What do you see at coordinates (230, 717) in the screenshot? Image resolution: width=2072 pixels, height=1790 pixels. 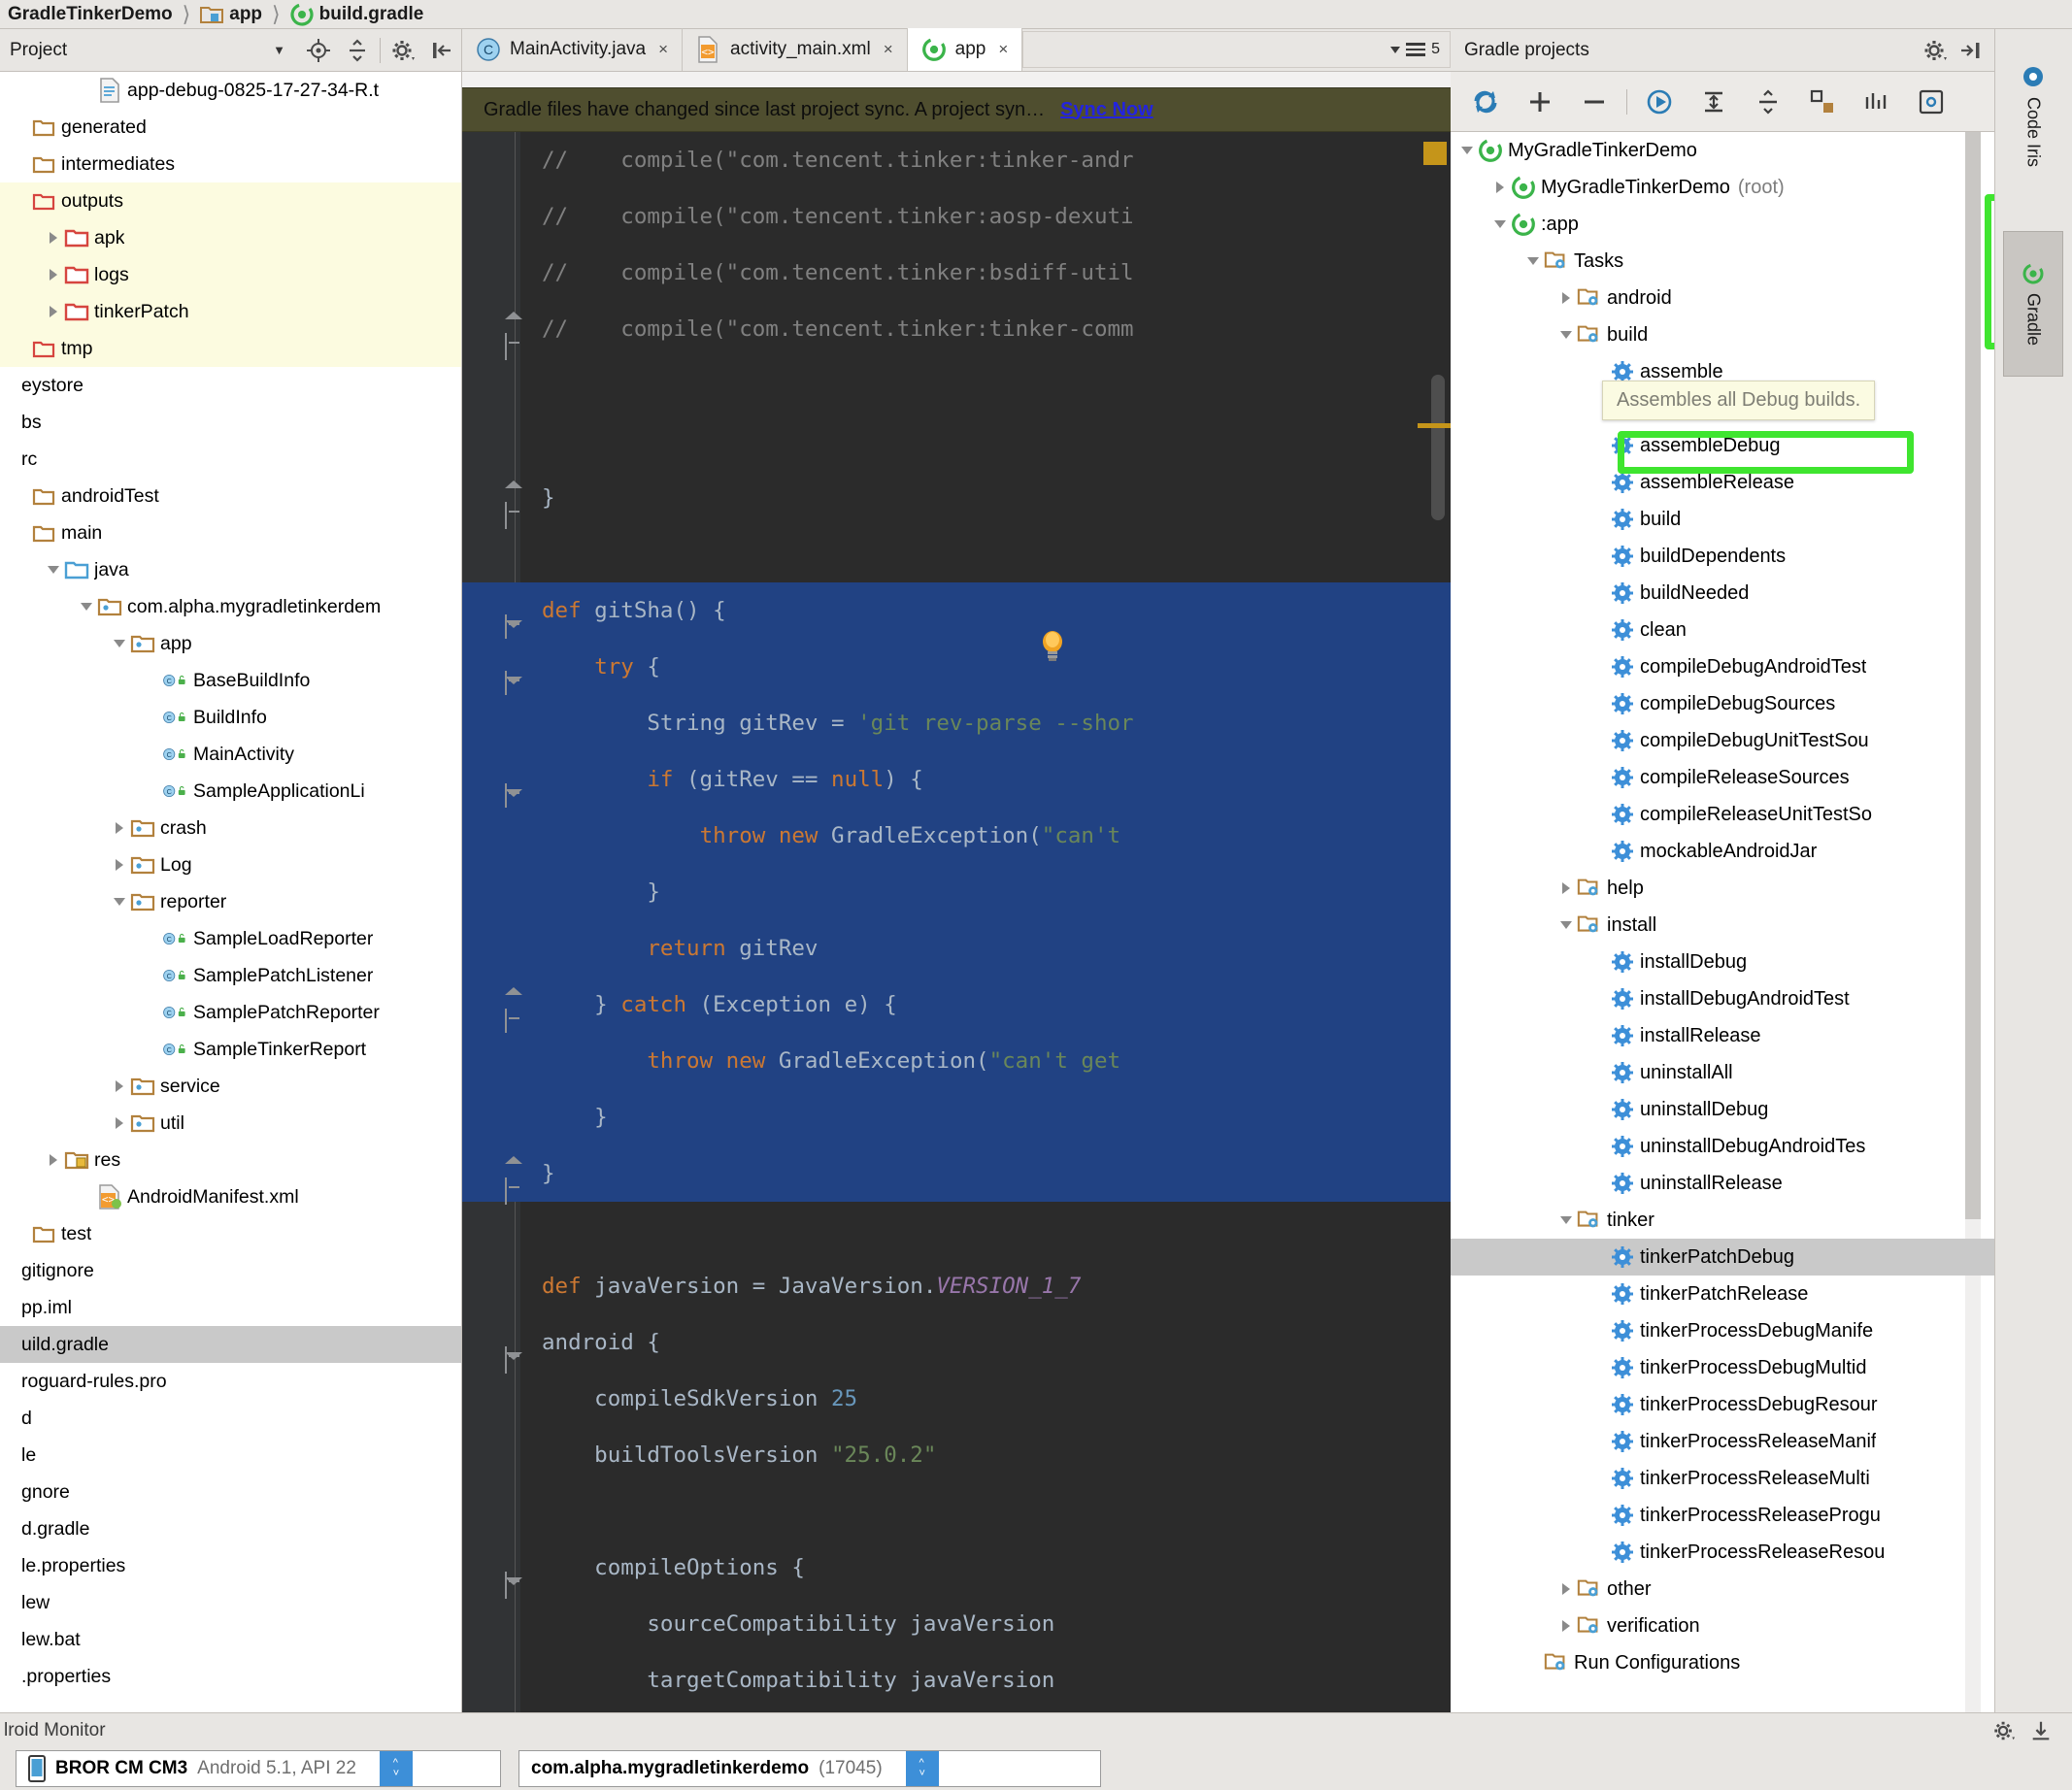 I see `project-tree-item: C BuildInfo` at bounding box center [230, 717].